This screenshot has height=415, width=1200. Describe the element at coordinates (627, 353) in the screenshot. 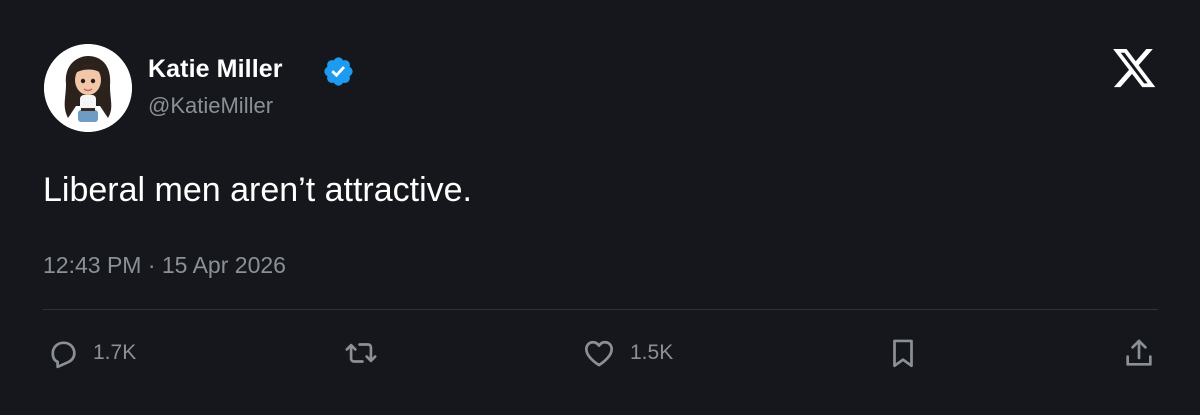

I see `like-button: 1.5K` at that location.